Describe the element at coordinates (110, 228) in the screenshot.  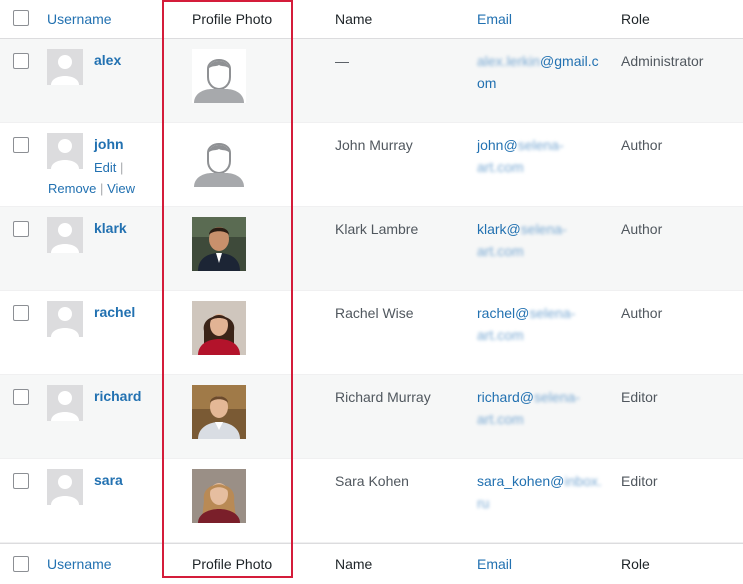
I see `username-link: klark` at that location.